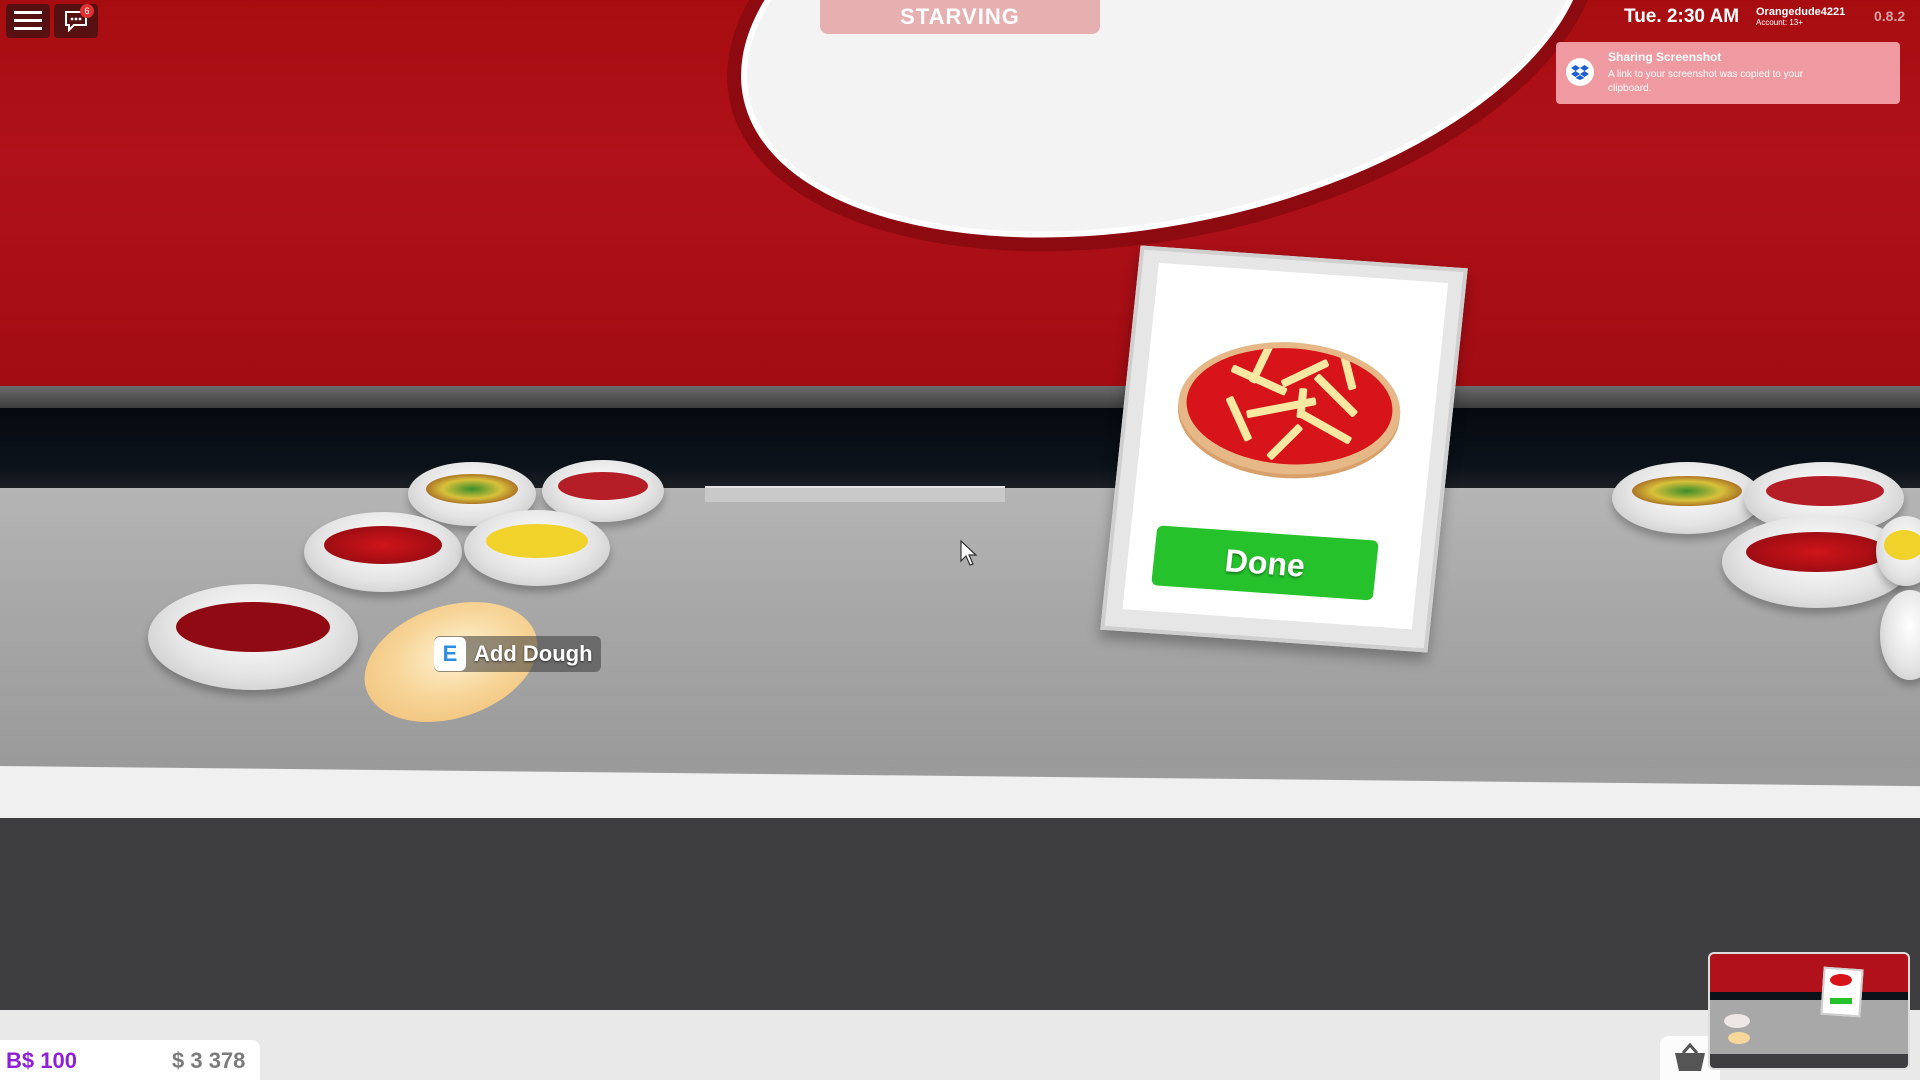 The image size is (1920, 1080). I want to click on order-card-panel: Done, so click(1285, 446).